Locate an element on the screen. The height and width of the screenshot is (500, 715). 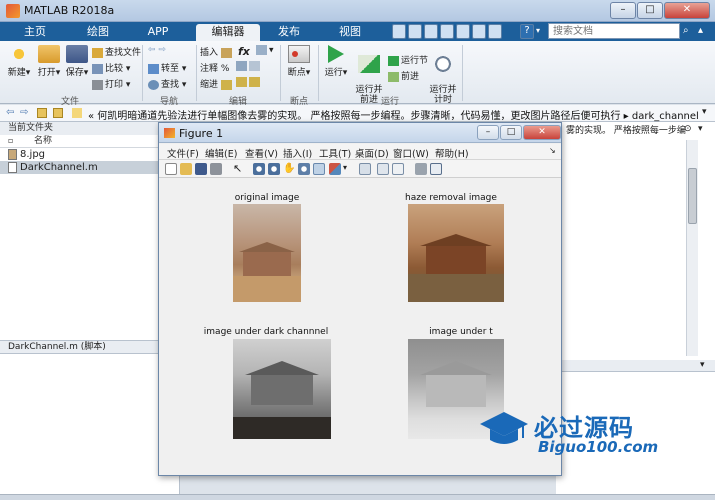
list-item: DarkChannel.m is located at coordinates (89, 167).